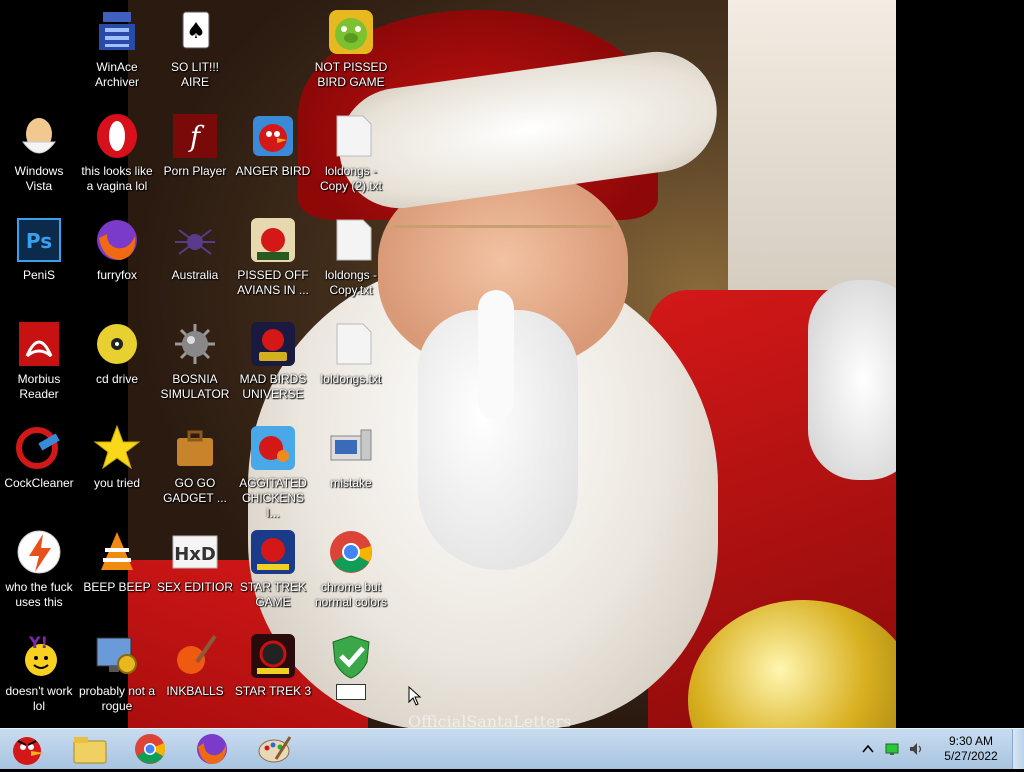 This screenshot has height=772, width=1024. What do you see at coordinates (39, 656) in the screenshot?
I see `yahoo-messenger-icon: Y!` at bounding box center [39, 656].